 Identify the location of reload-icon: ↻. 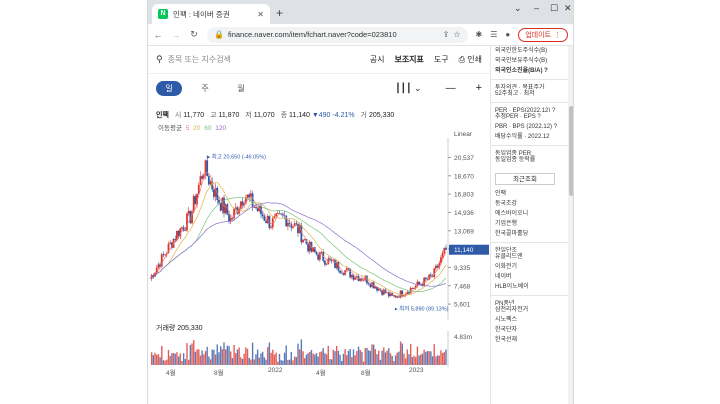
(194, 34).